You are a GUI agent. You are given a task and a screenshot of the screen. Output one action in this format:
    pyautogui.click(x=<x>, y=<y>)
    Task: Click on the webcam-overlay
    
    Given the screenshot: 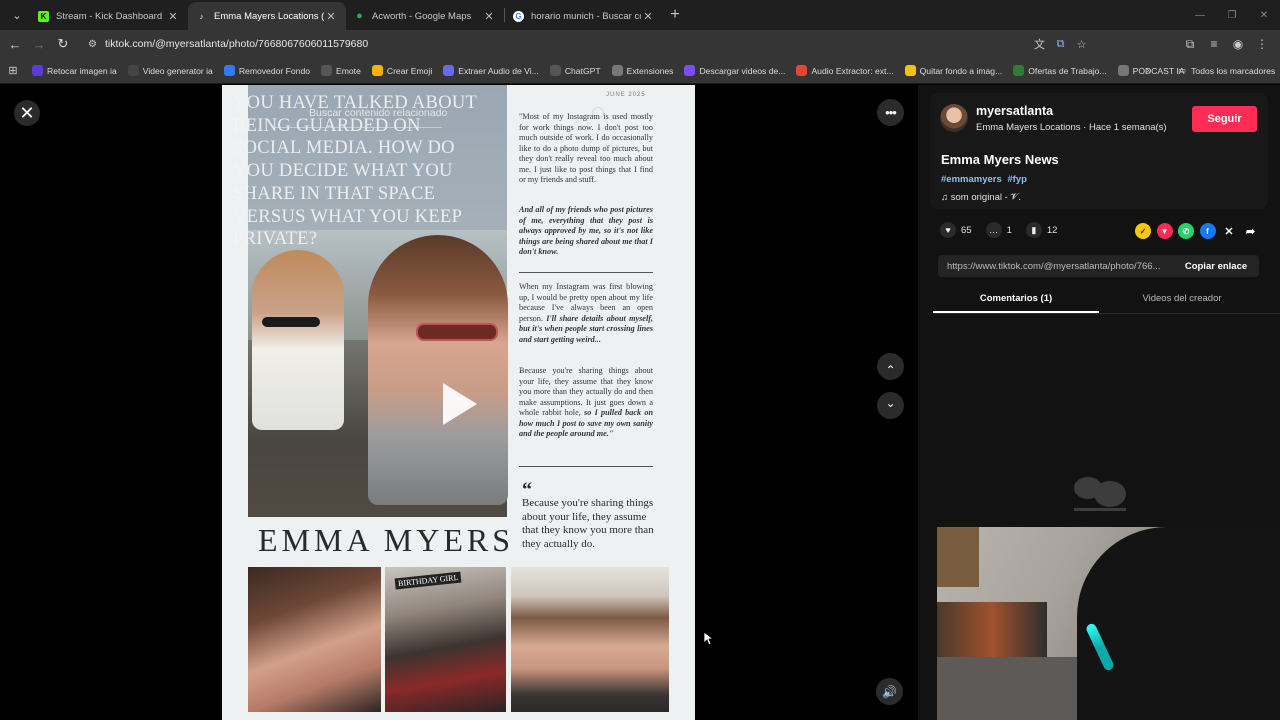 What is the action you would take?
    pyautogui.click(x=1108, y=623)
    